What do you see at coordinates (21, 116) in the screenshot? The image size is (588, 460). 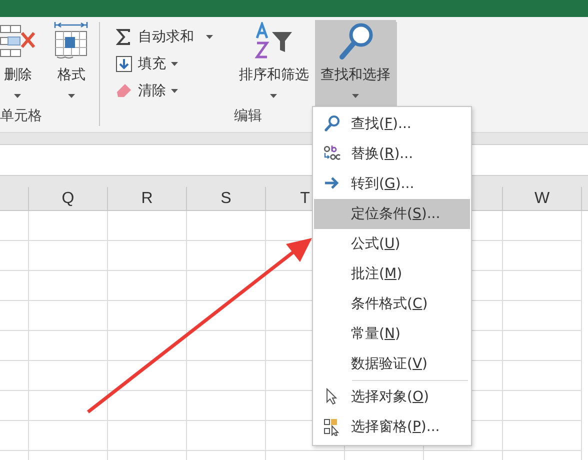 I see `group-label: 单元格` at bounding box center [21, 116].